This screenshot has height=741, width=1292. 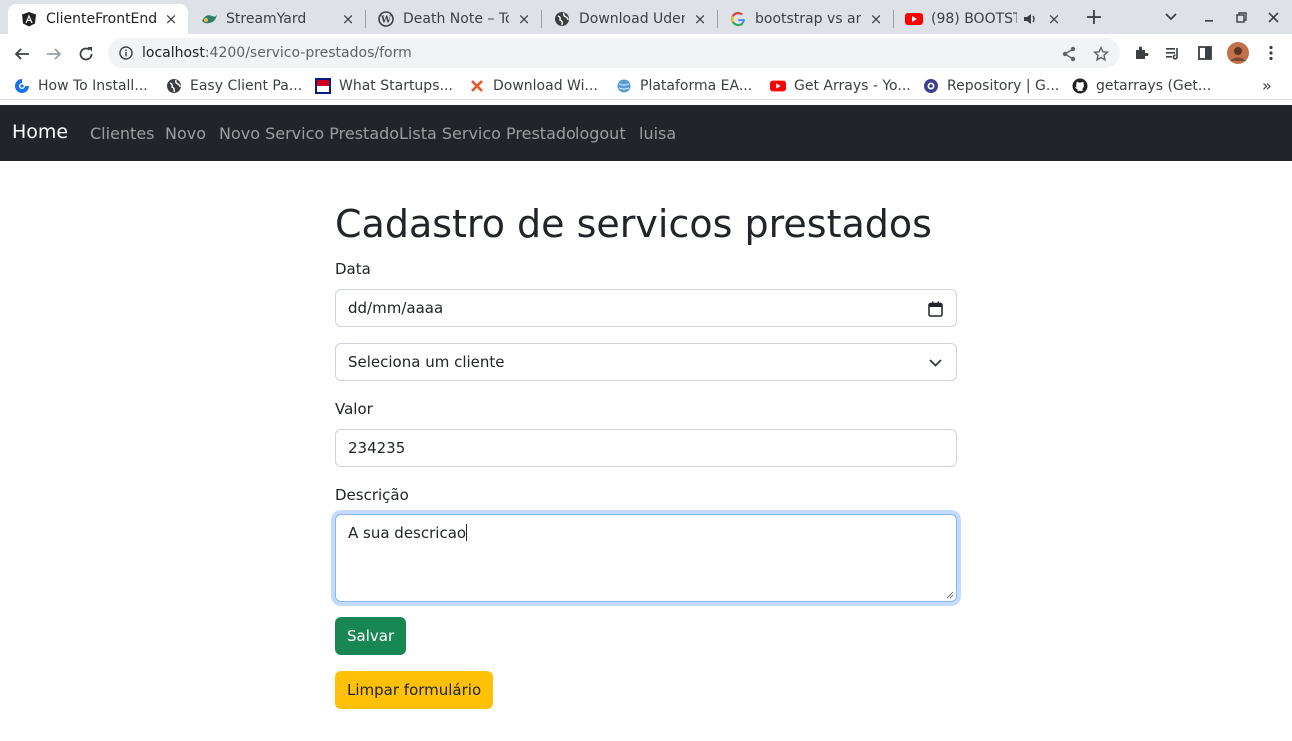 I want to click on nav-link-logout: logout, so click(x=600, y=133).